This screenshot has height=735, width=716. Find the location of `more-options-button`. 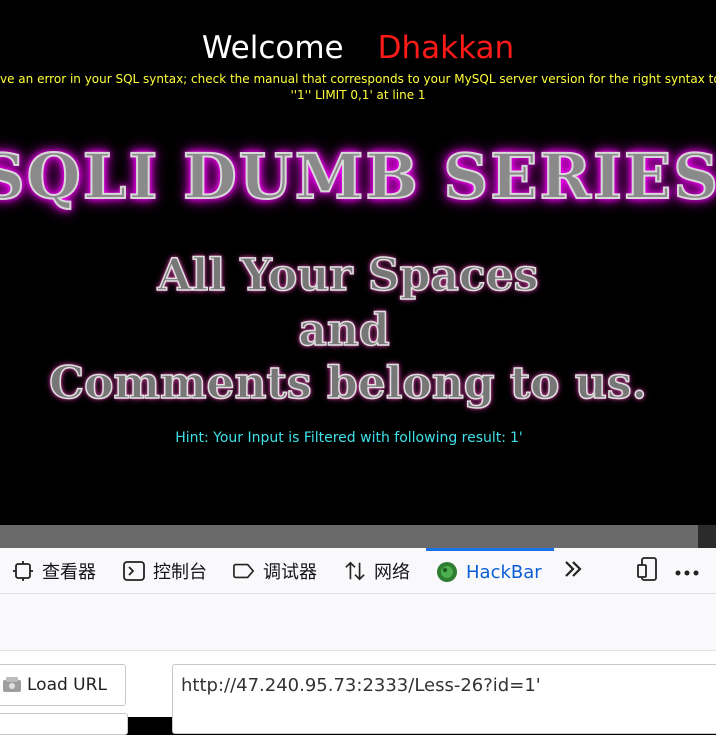

more-options-button is located at coordinates (687, 570).